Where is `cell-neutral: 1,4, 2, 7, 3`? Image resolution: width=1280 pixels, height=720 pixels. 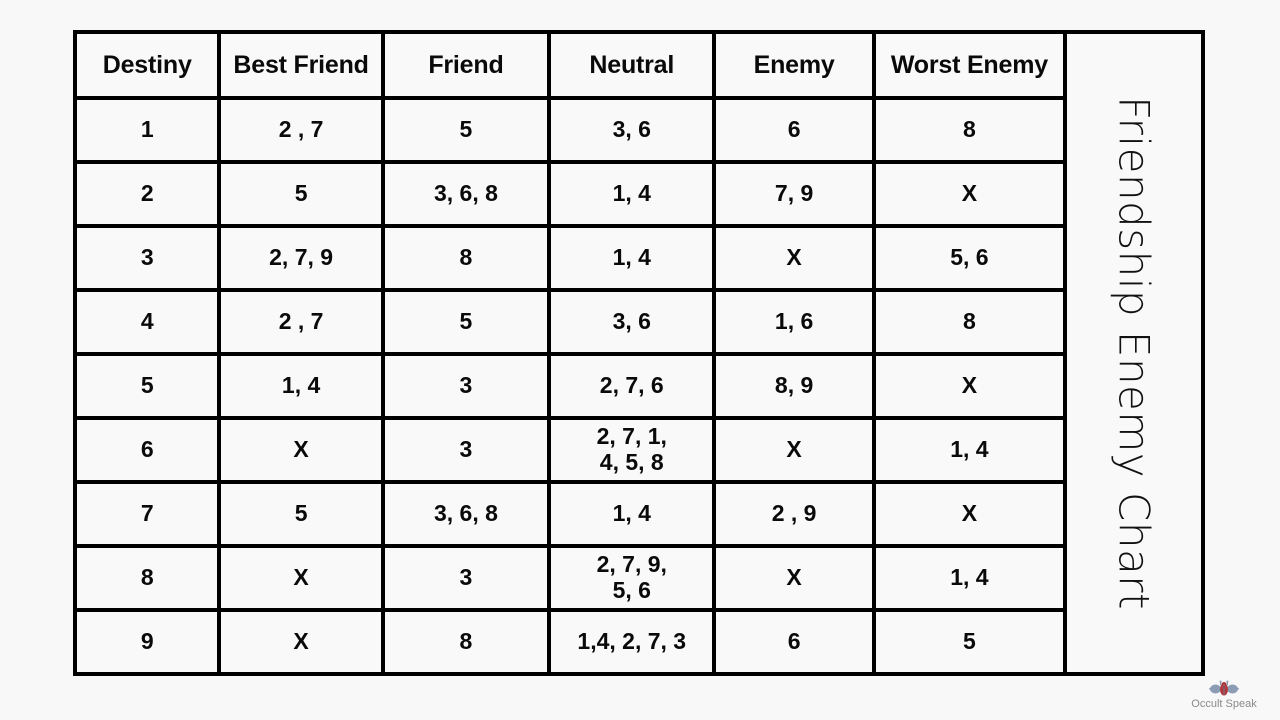 cell-neutral: 1,4, 2, 7, 3 is located at coordinates (634, 641).